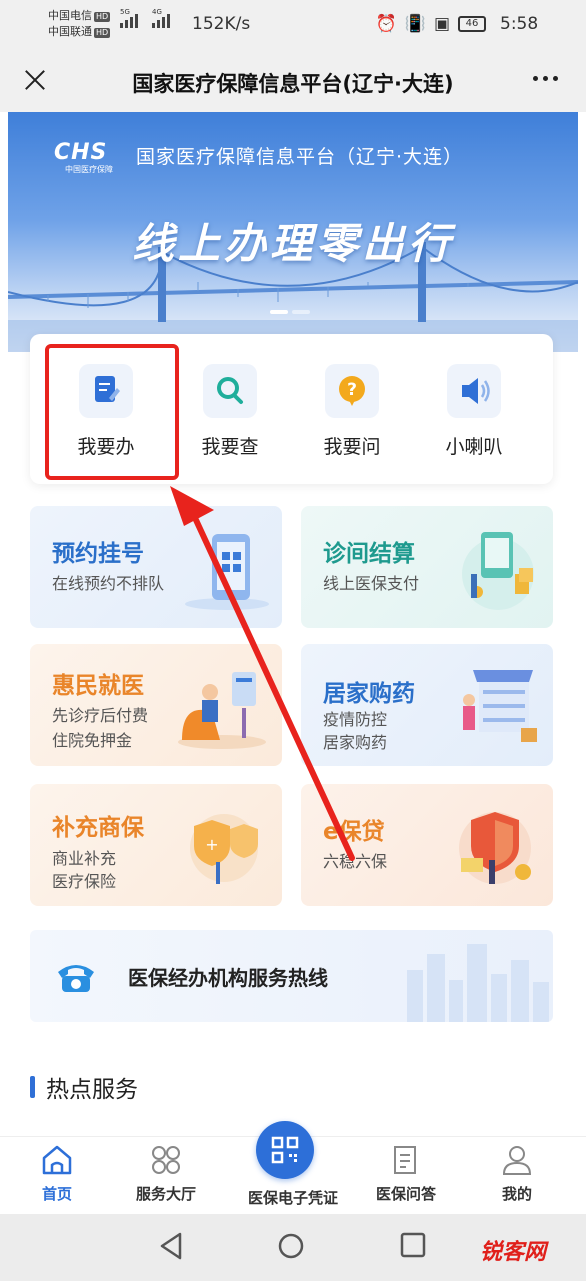 Image resolution: width=586 pixels, height=1281 pixels. I want to click on card-desc: 疫情防控, so click(355, 719).